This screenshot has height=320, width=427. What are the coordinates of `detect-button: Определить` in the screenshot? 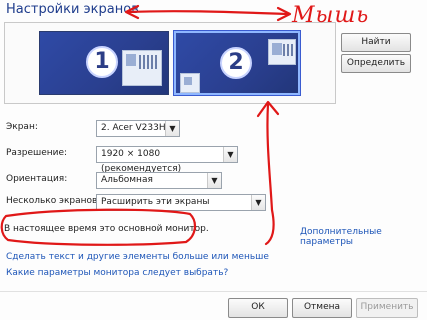 It's located at (376, 63).